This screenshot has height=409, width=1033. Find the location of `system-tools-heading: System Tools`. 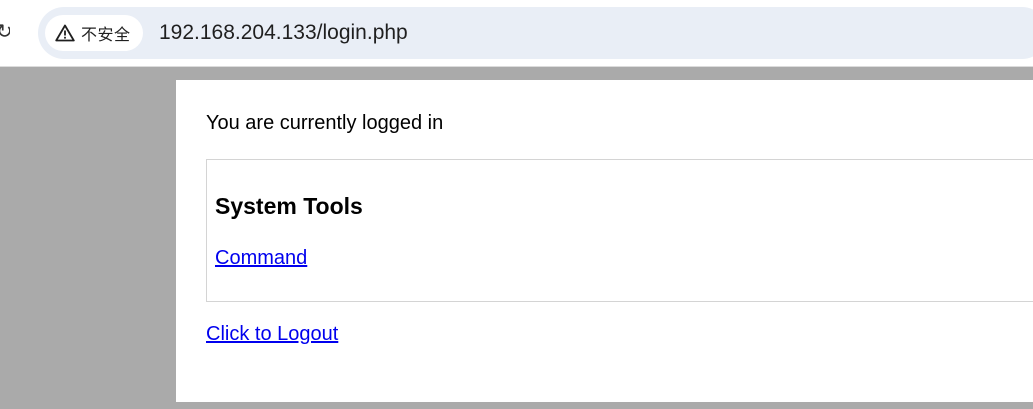

system-tools-heading: System Tools is located at coordinates (289, 206).